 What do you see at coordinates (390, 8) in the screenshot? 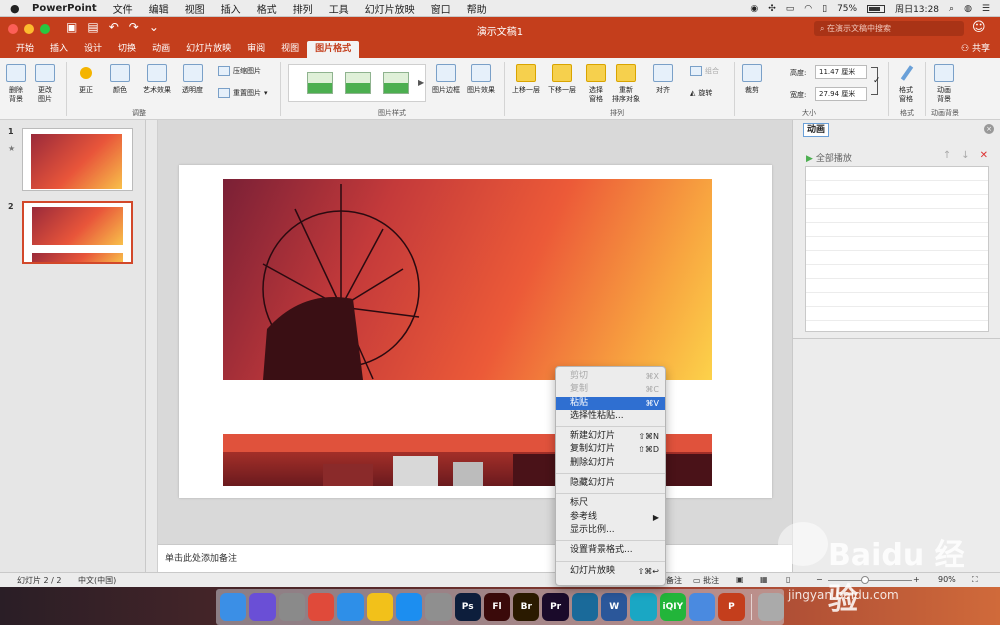
I see `menu-slideshow: 幻灯片放映` at bounding box center [390, 8].